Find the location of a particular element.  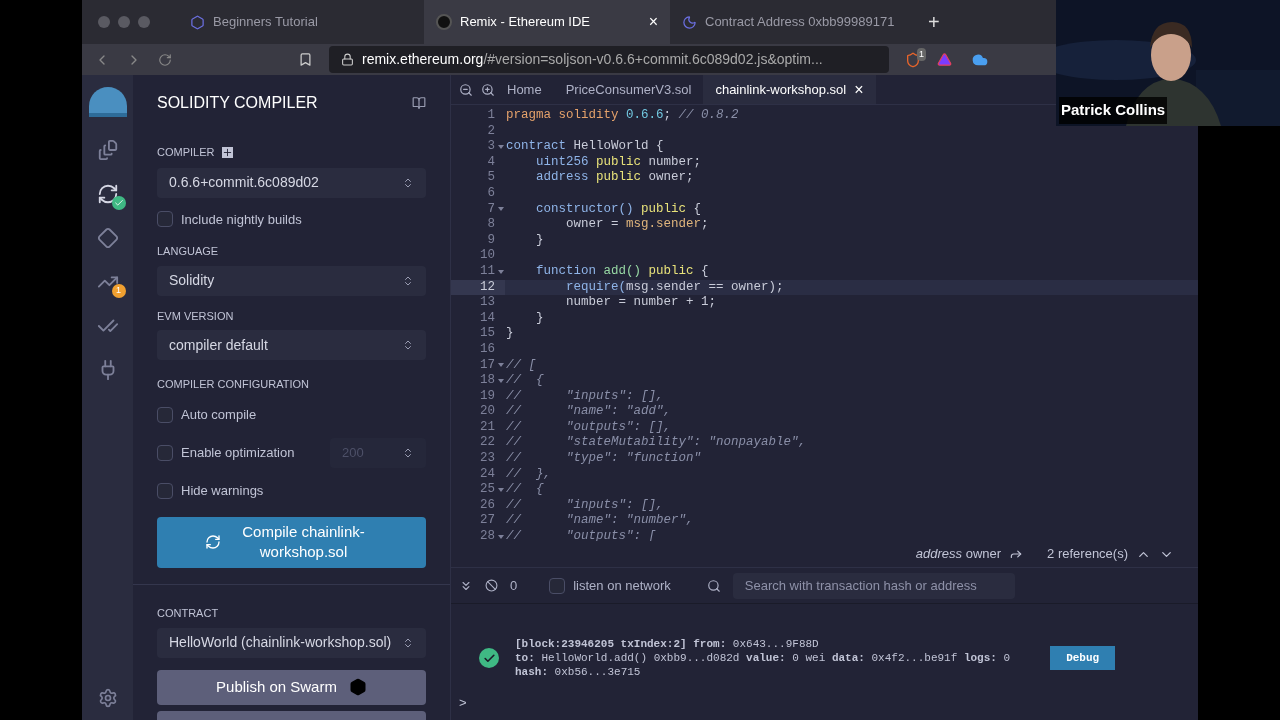

evm-version-select: compiler default is located at coordinates (291, 345).